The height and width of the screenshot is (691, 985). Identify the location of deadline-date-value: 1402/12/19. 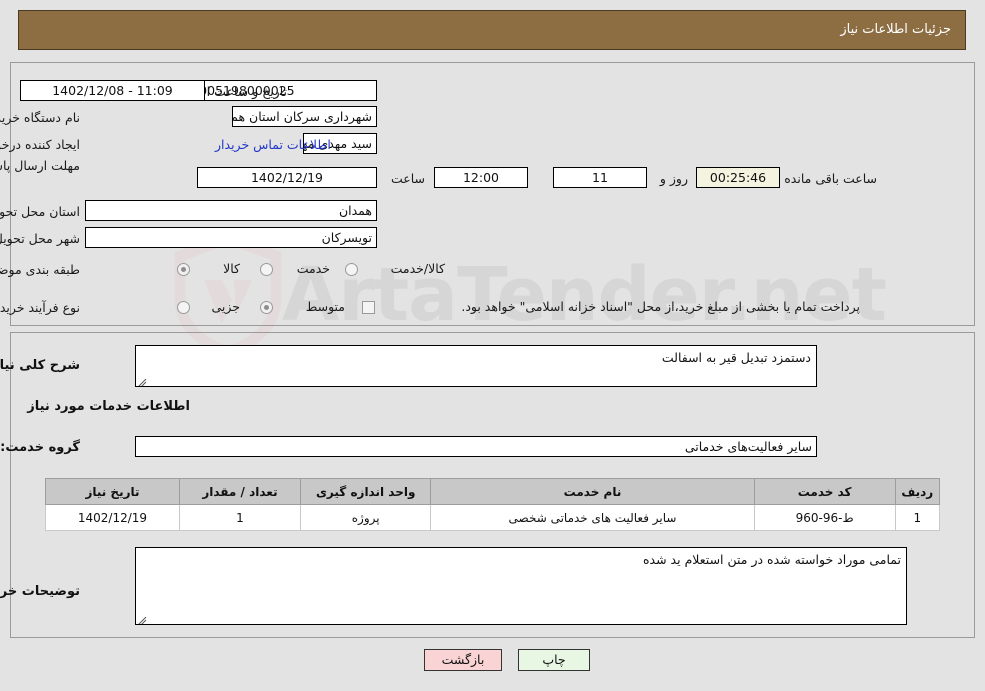
(287, 177).